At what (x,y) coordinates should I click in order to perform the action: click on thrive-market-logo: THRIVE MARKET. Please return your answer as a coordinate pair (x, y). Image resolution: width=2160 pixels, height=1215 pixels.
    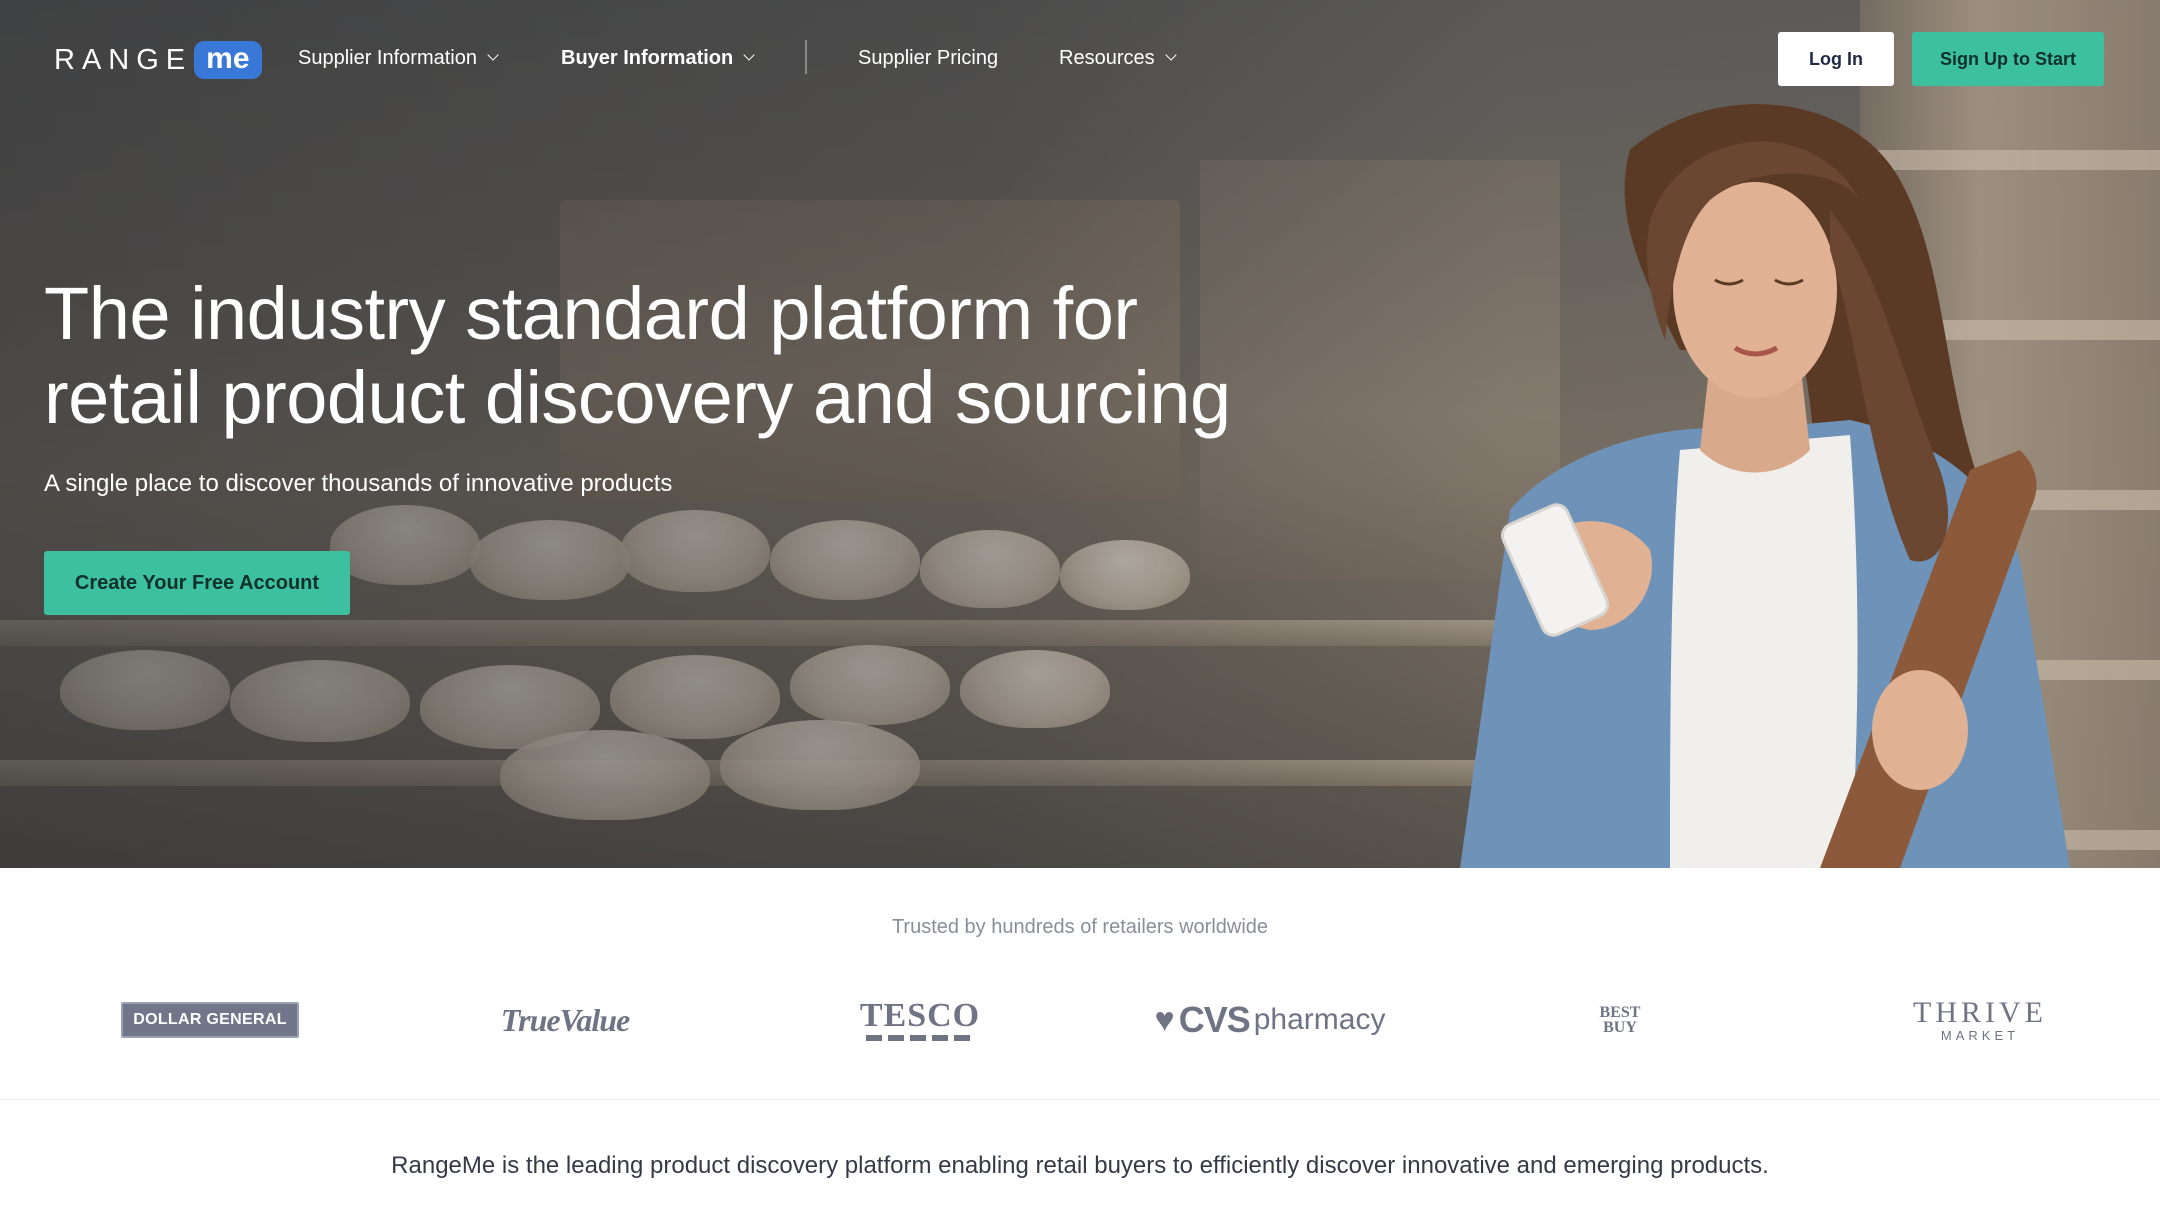
    Looking at the image, I should click on (1980, 1020).